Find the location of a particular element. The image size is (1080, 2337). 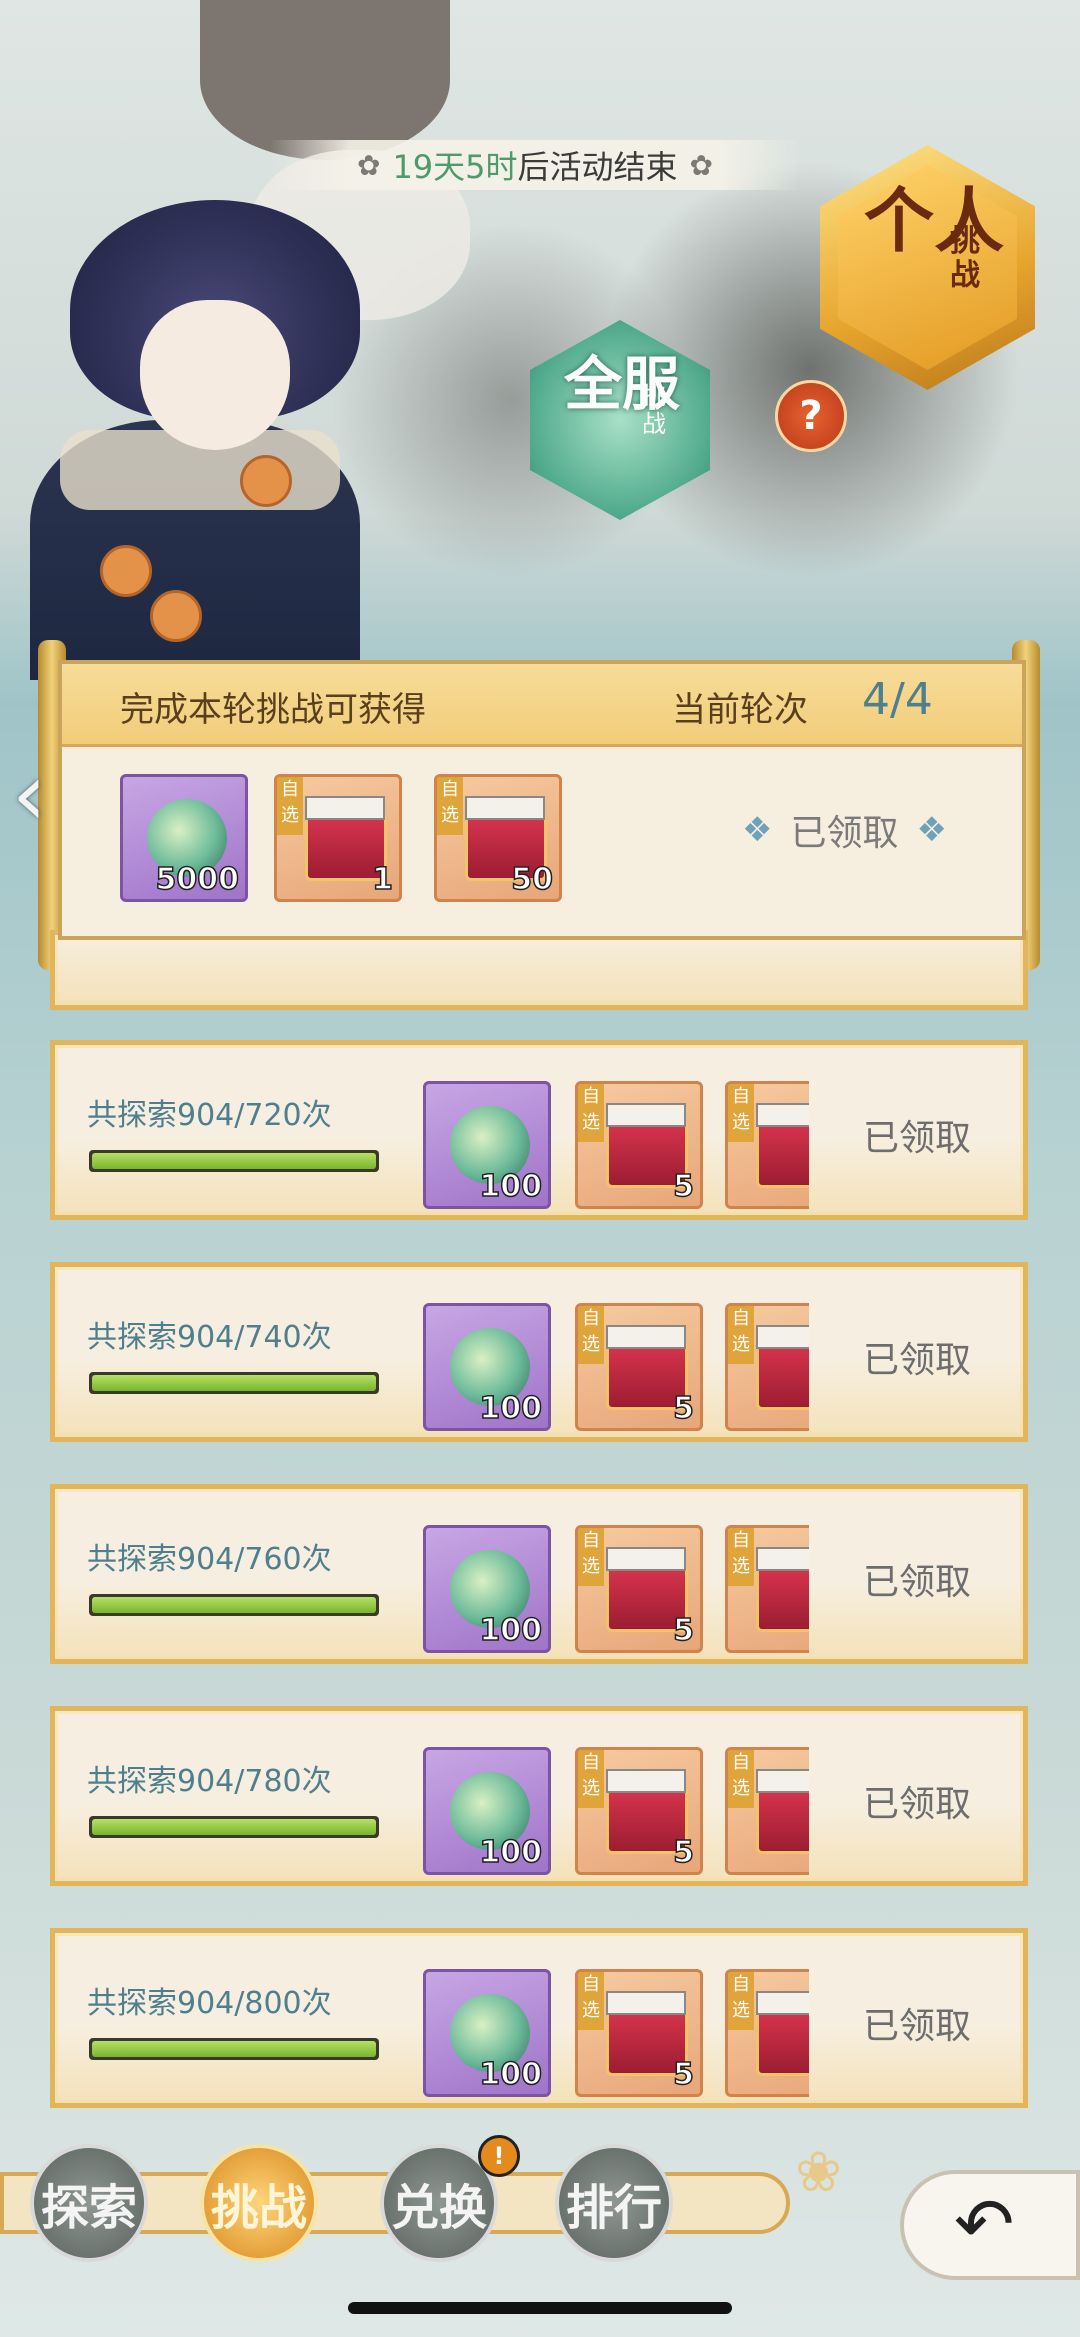

reward-tile: 5000 is located at coordinates (184, 838).